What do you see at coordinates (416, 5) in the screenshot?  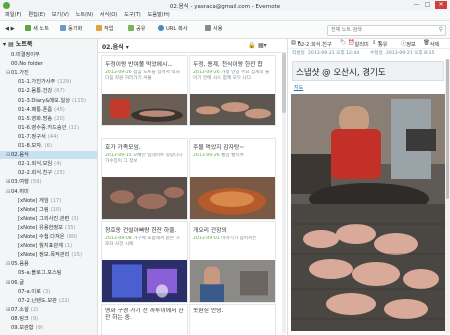 I see `minimize-button: —` at bounding box center [416, 5].